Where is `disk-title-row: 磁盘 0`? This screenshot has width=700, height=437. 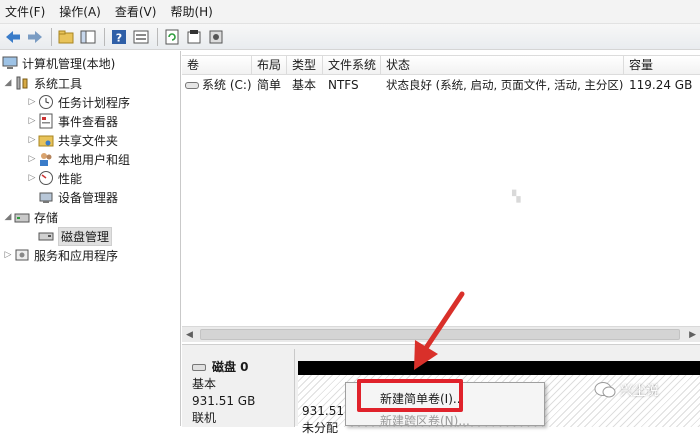
disk-title-row: 磁盘 0 is located at coordinates (243, 367).